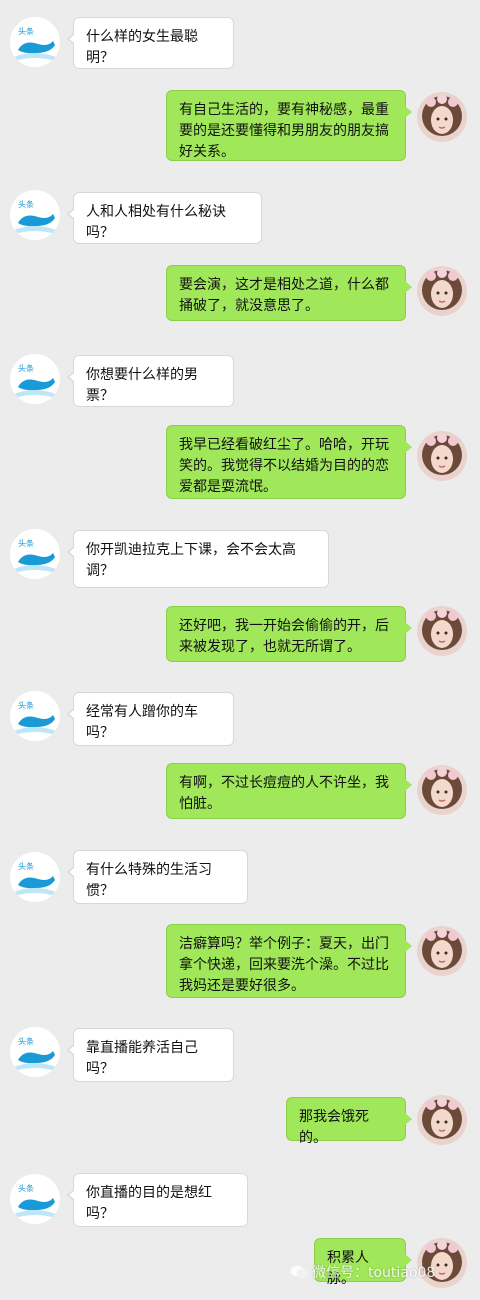 Image resolution: width=480 pixels, height=1300 pixels. I want to click on message-text: 洁癖算吗？举个例子：夏天，出门拿个快递，回来要洗个澡。不过比我妈还是要好很多。, so click(284, 965).